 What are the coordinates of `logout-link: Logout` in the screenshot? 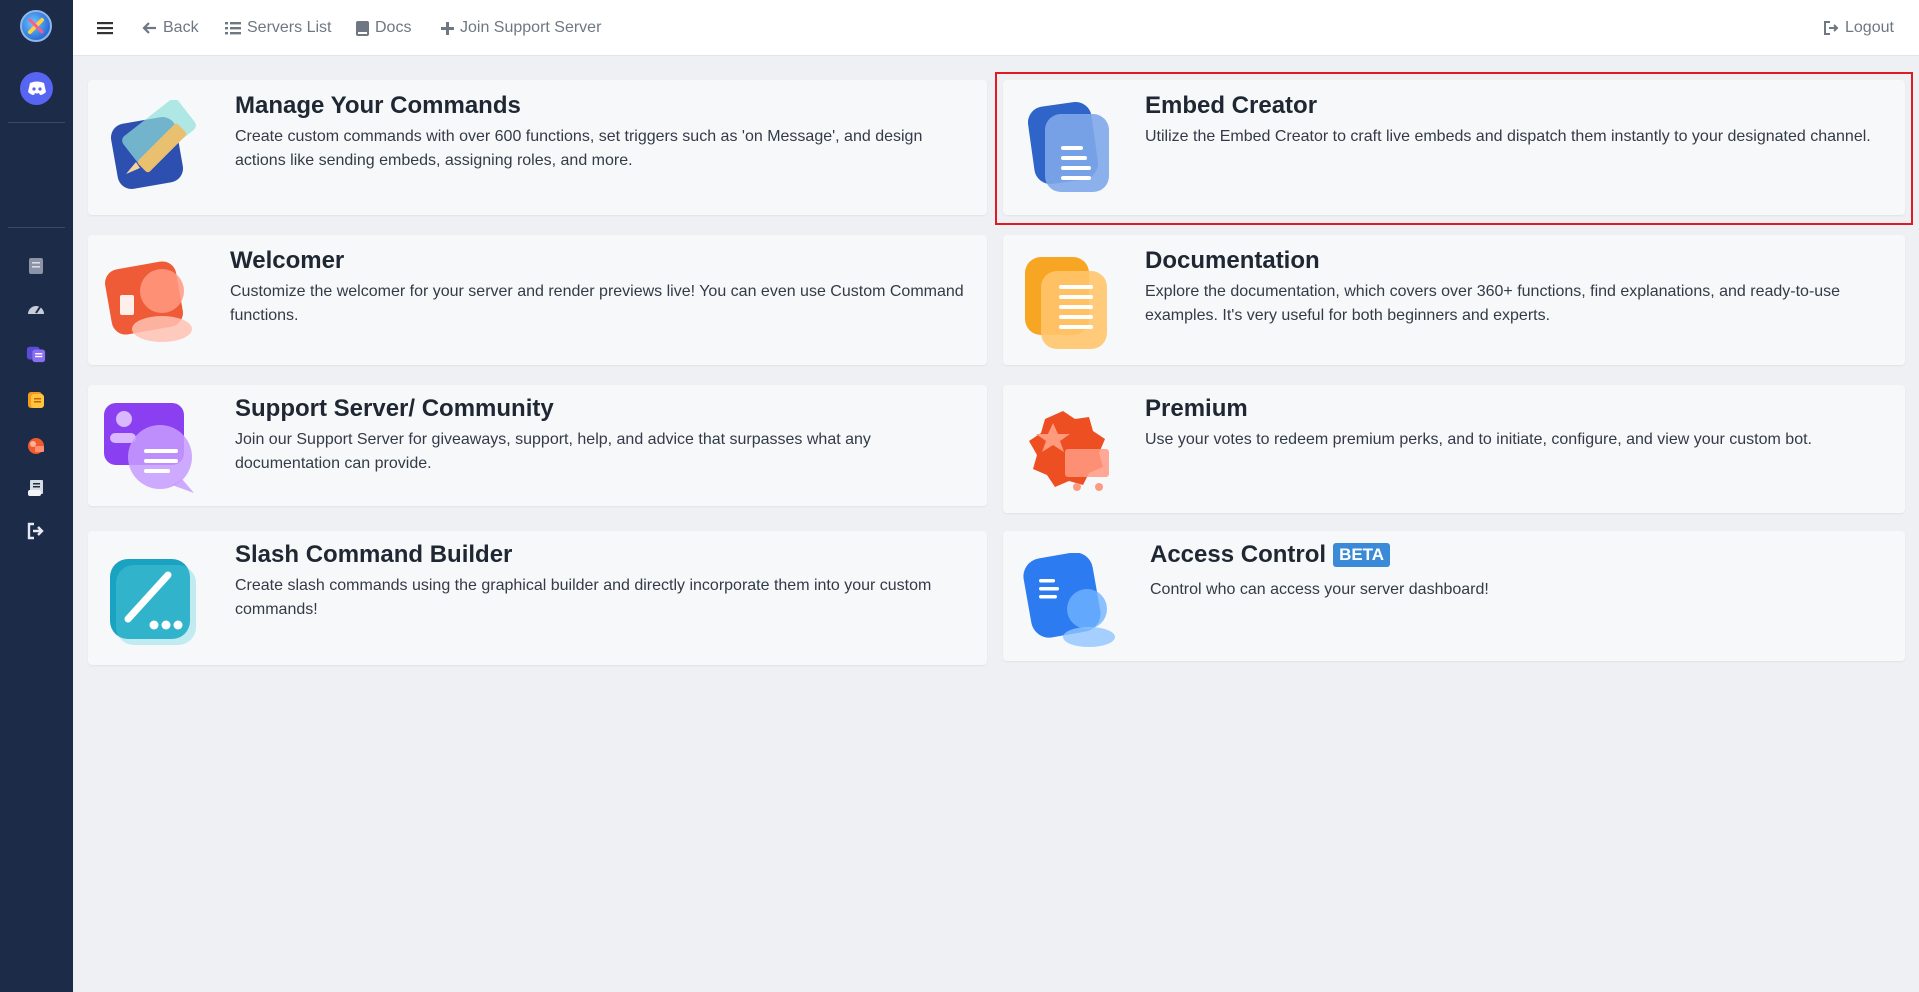 It's located at (1859, 28).